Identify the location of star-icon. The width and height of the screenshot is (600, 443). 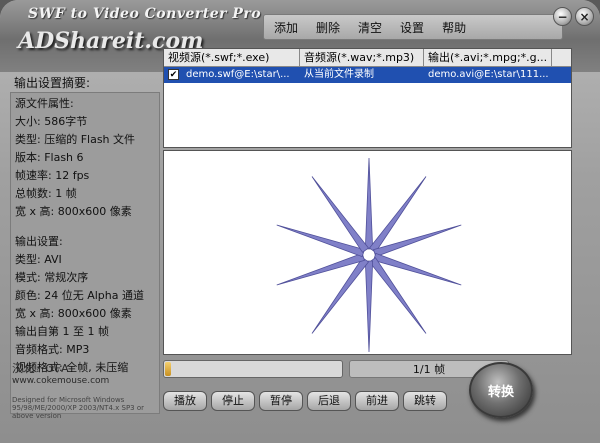
(369, 255).